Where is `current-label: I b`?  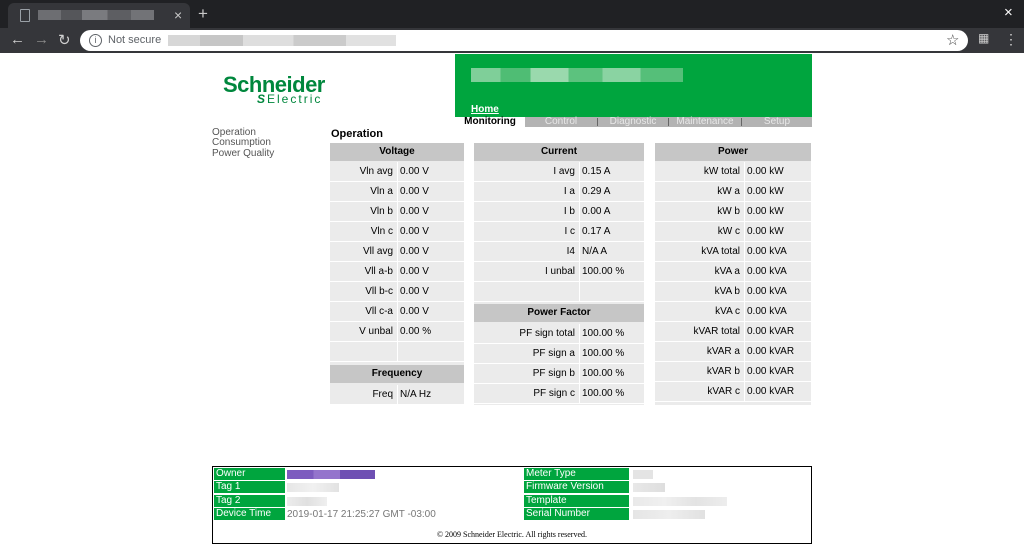 current-label: I b is located at coordinates (569, 211).